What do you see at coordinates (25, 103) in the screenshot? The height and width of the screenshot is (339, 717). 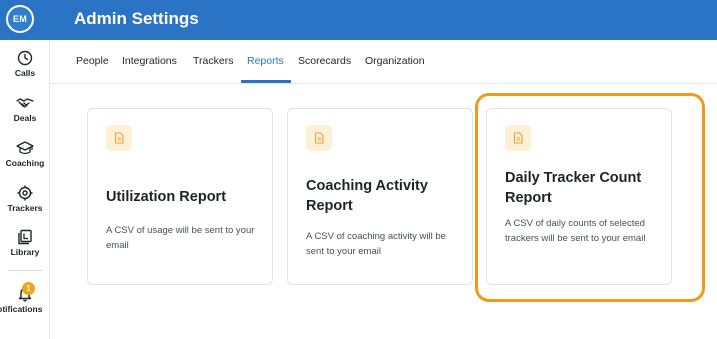 I see `handshake-icon` at bounding box center [25, 103].